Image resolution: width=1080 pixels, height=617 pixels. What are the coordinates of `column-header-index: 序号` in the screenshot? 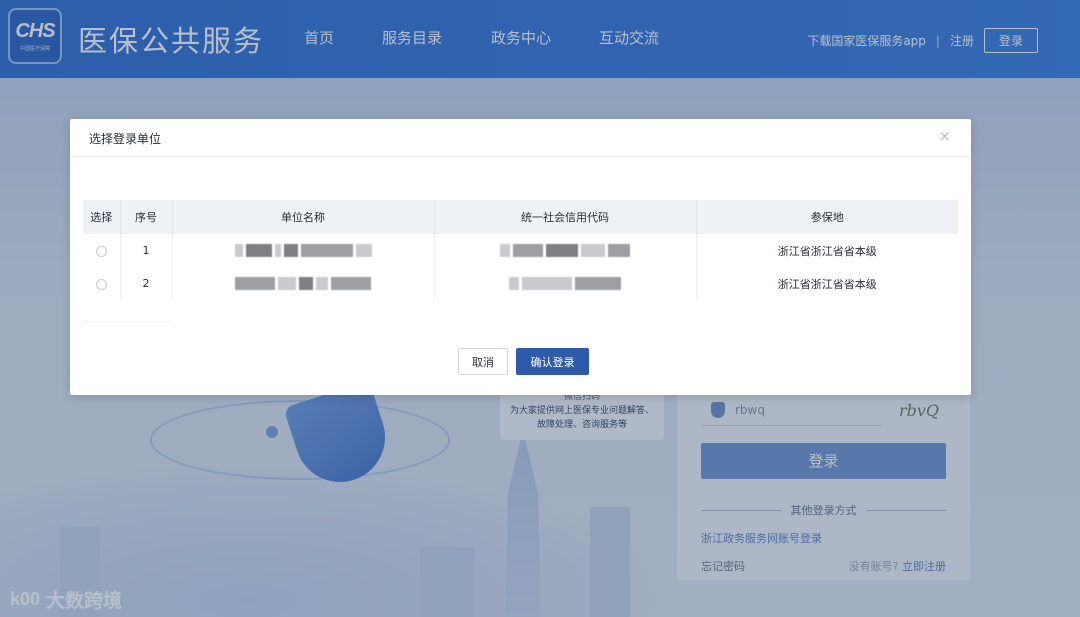 It's located at (146, 217).